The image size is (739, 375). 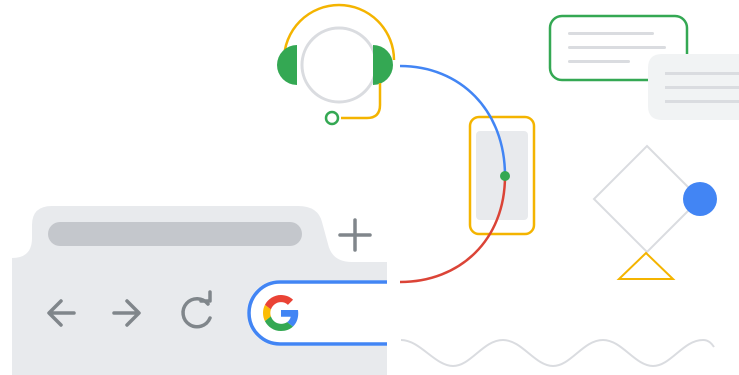 What do you see at coordinates (175, 234) in the screenshot?
I see `tab-title-placeholder` at bounding box center [175, 234].